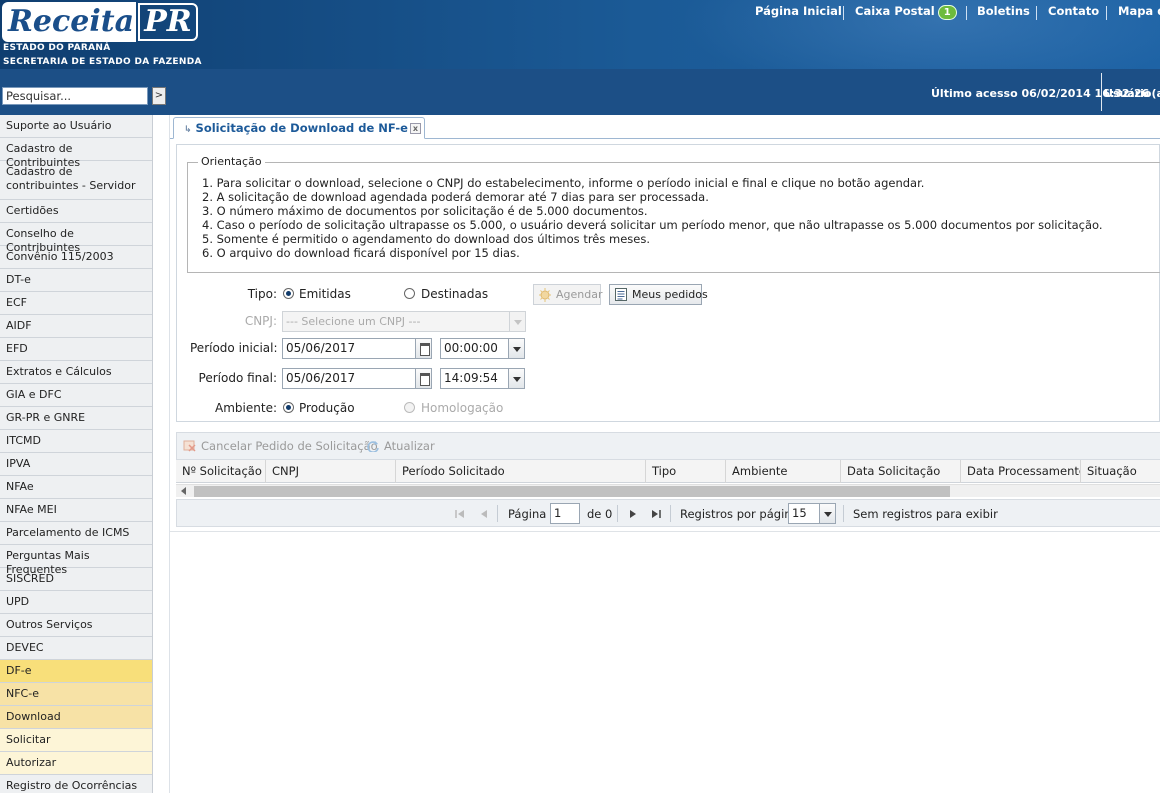 The width and height of the screenshot is (1160, 793). I want to click on column-header-periodo: Período Solicitado, so click(521, 471).